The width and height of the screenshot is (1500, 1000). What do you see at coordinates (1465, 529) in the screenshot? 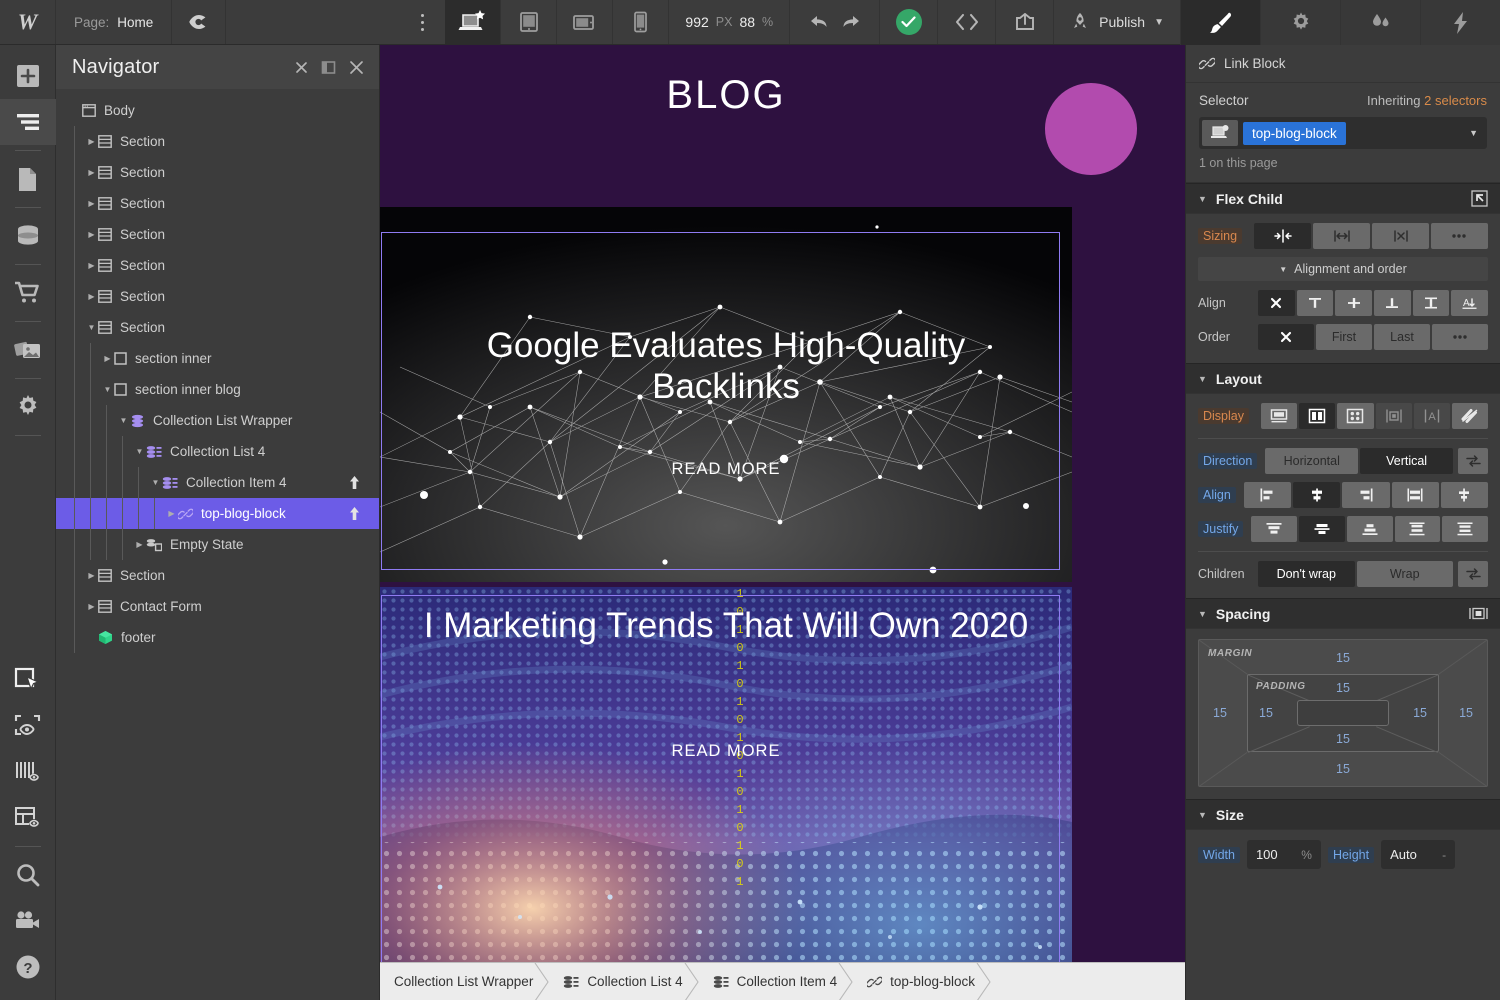
I see `justify-around` at bounding box center [1465, 529].